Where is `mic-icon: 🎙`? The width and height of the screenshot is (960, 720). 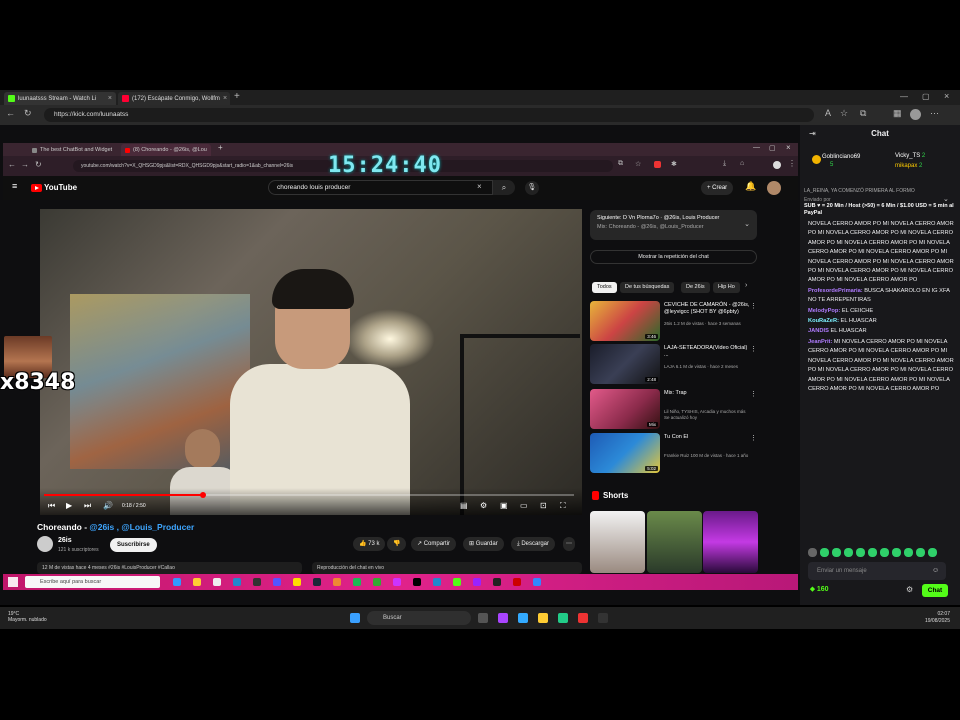
mic-icon: 🎙 is located at coordinates (532, 188).